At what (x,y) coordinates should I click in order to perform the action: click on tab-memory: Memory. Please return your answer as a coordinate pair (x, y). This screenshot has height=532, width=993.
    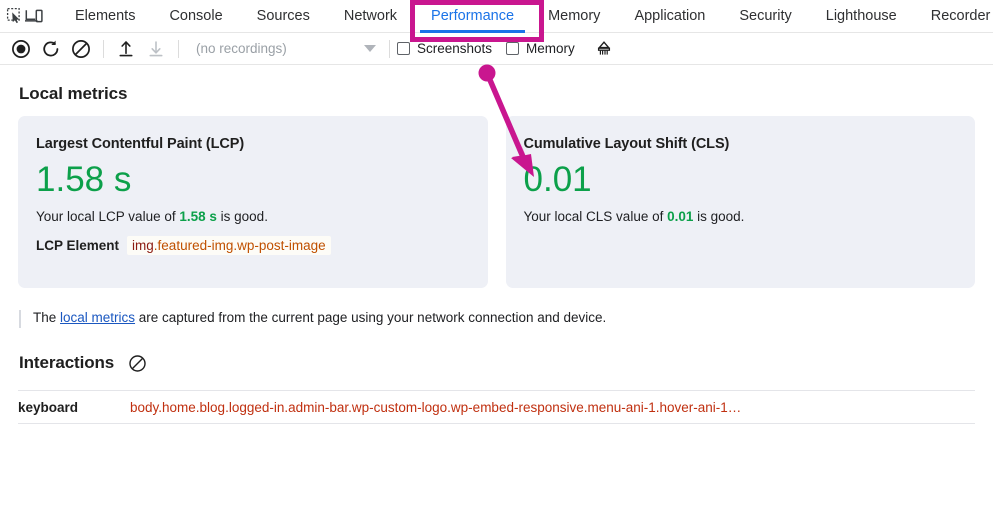
    Looking at the image, I should click on (574, 16).